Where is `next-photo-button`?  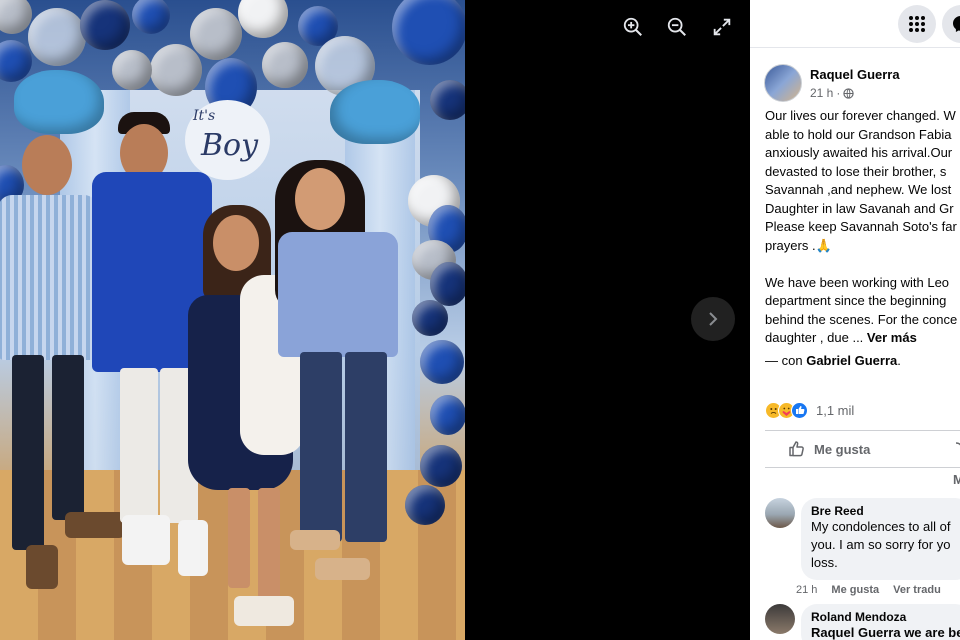 next-photo-button is located at coordinates (713, 319).